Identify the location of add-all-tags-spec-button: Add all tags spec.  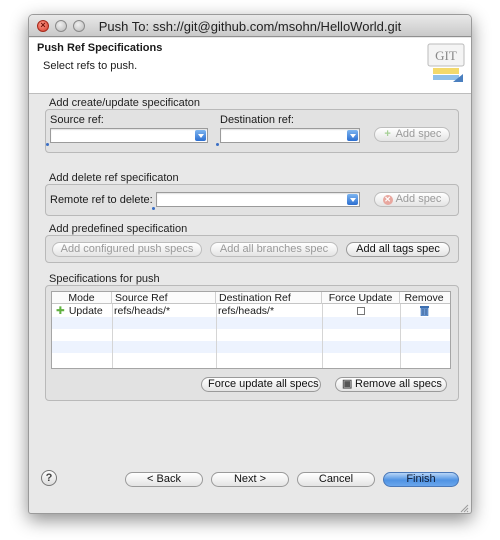
(398, 249).